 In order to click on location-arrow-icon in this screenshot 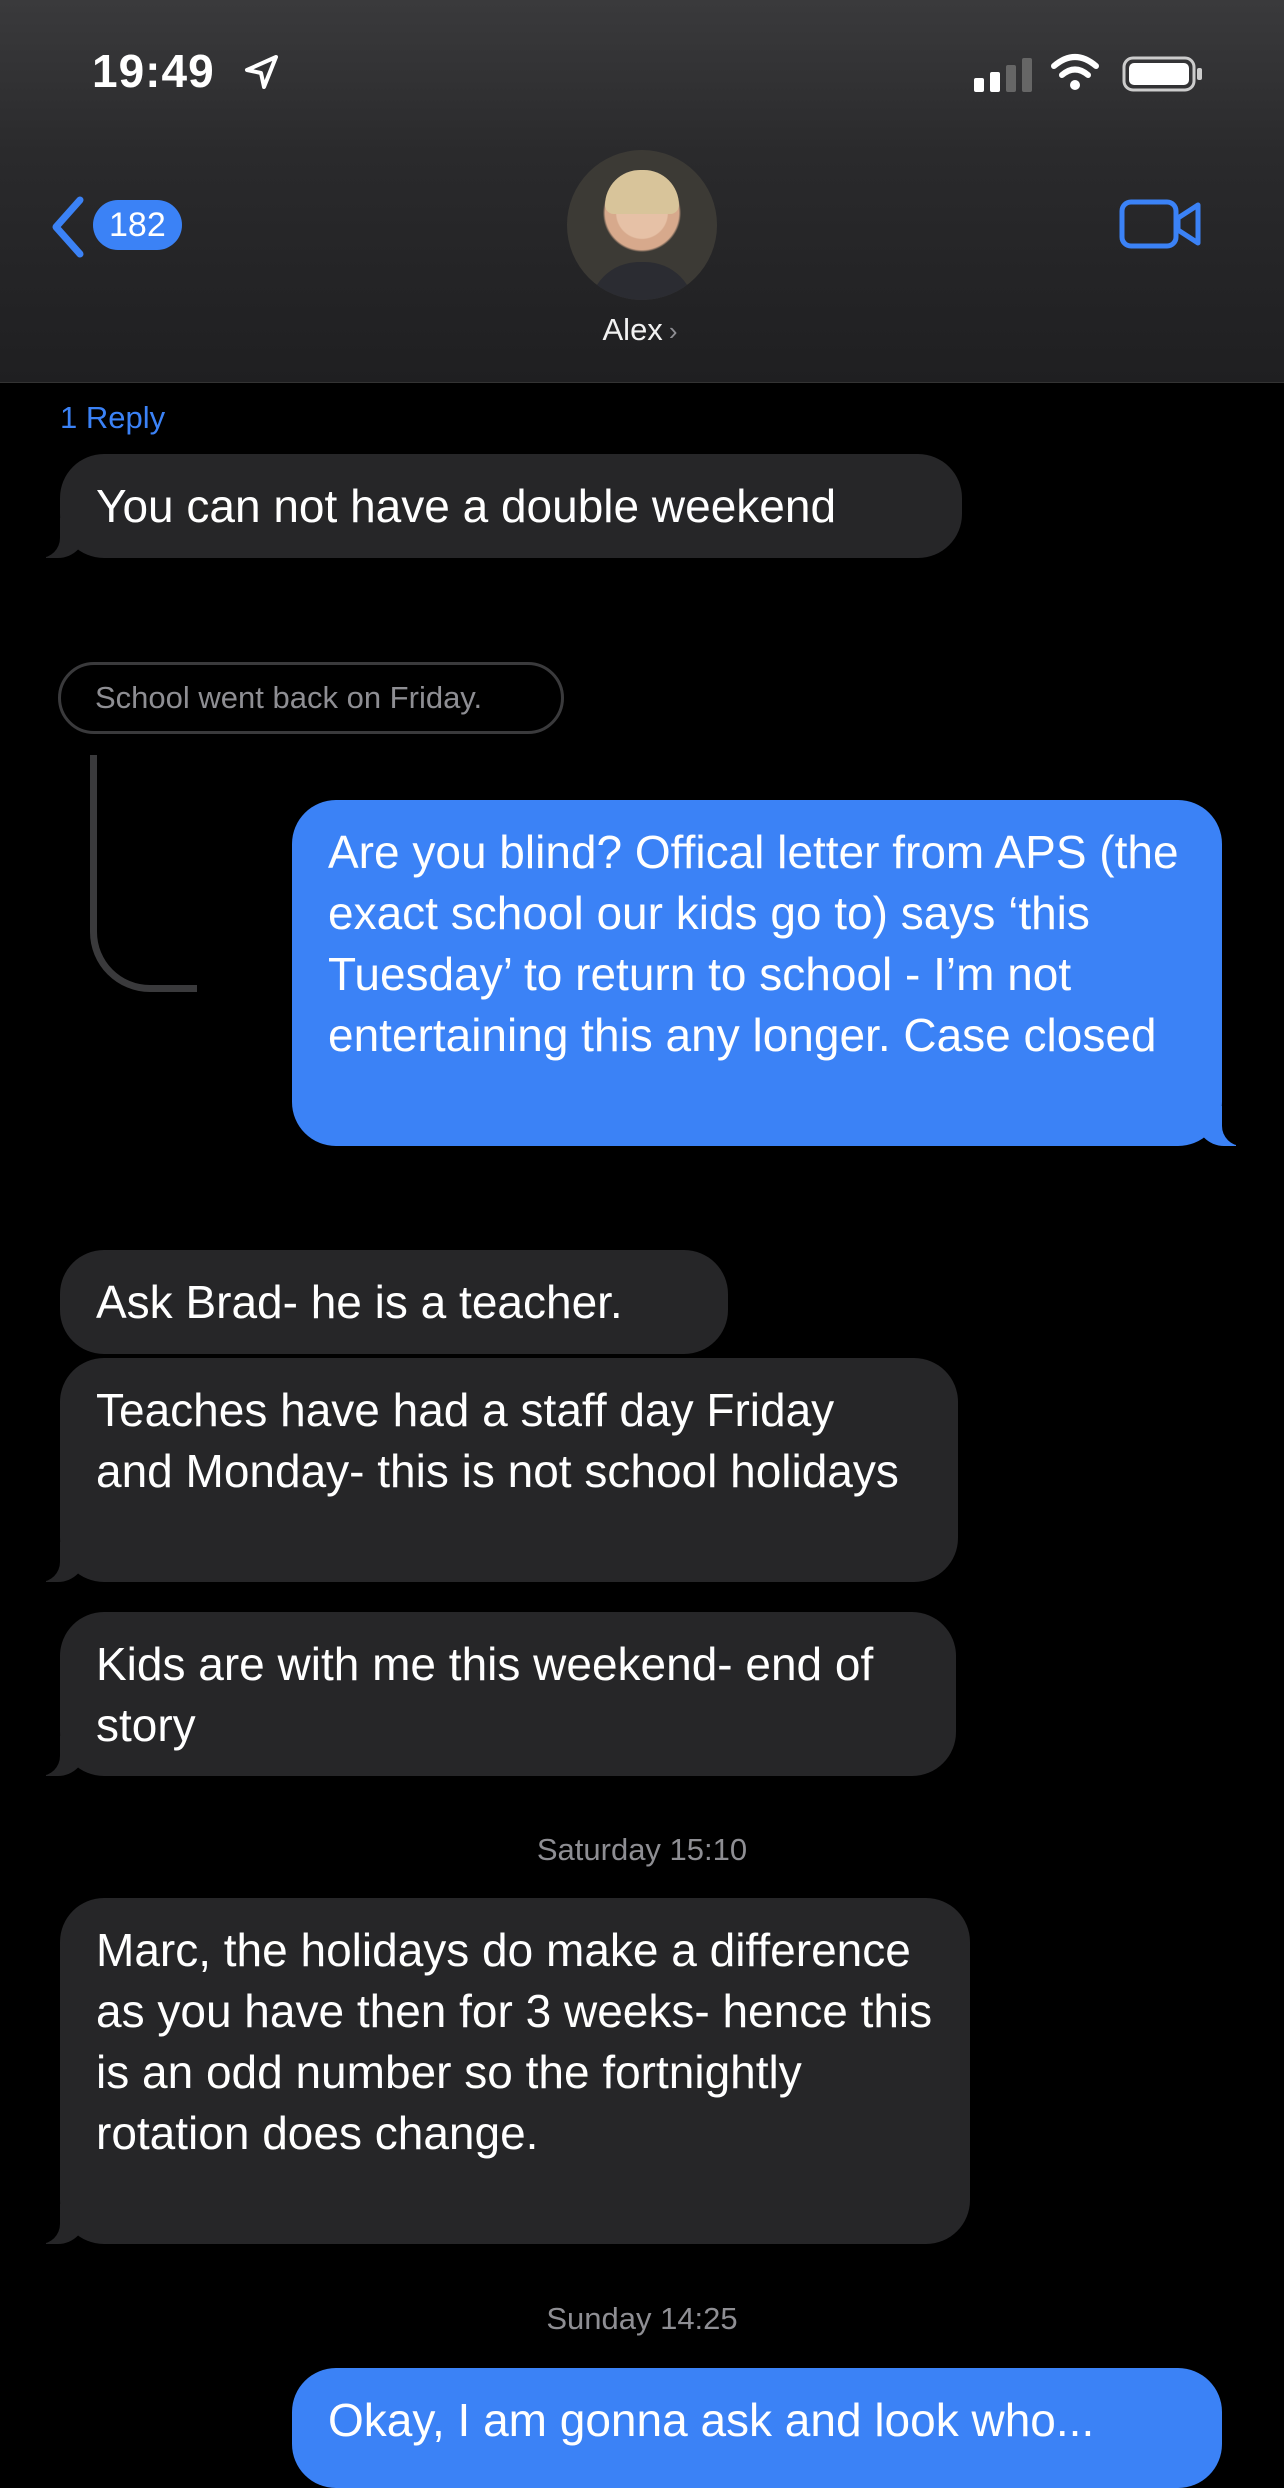, I will do `click(261, 72)`.